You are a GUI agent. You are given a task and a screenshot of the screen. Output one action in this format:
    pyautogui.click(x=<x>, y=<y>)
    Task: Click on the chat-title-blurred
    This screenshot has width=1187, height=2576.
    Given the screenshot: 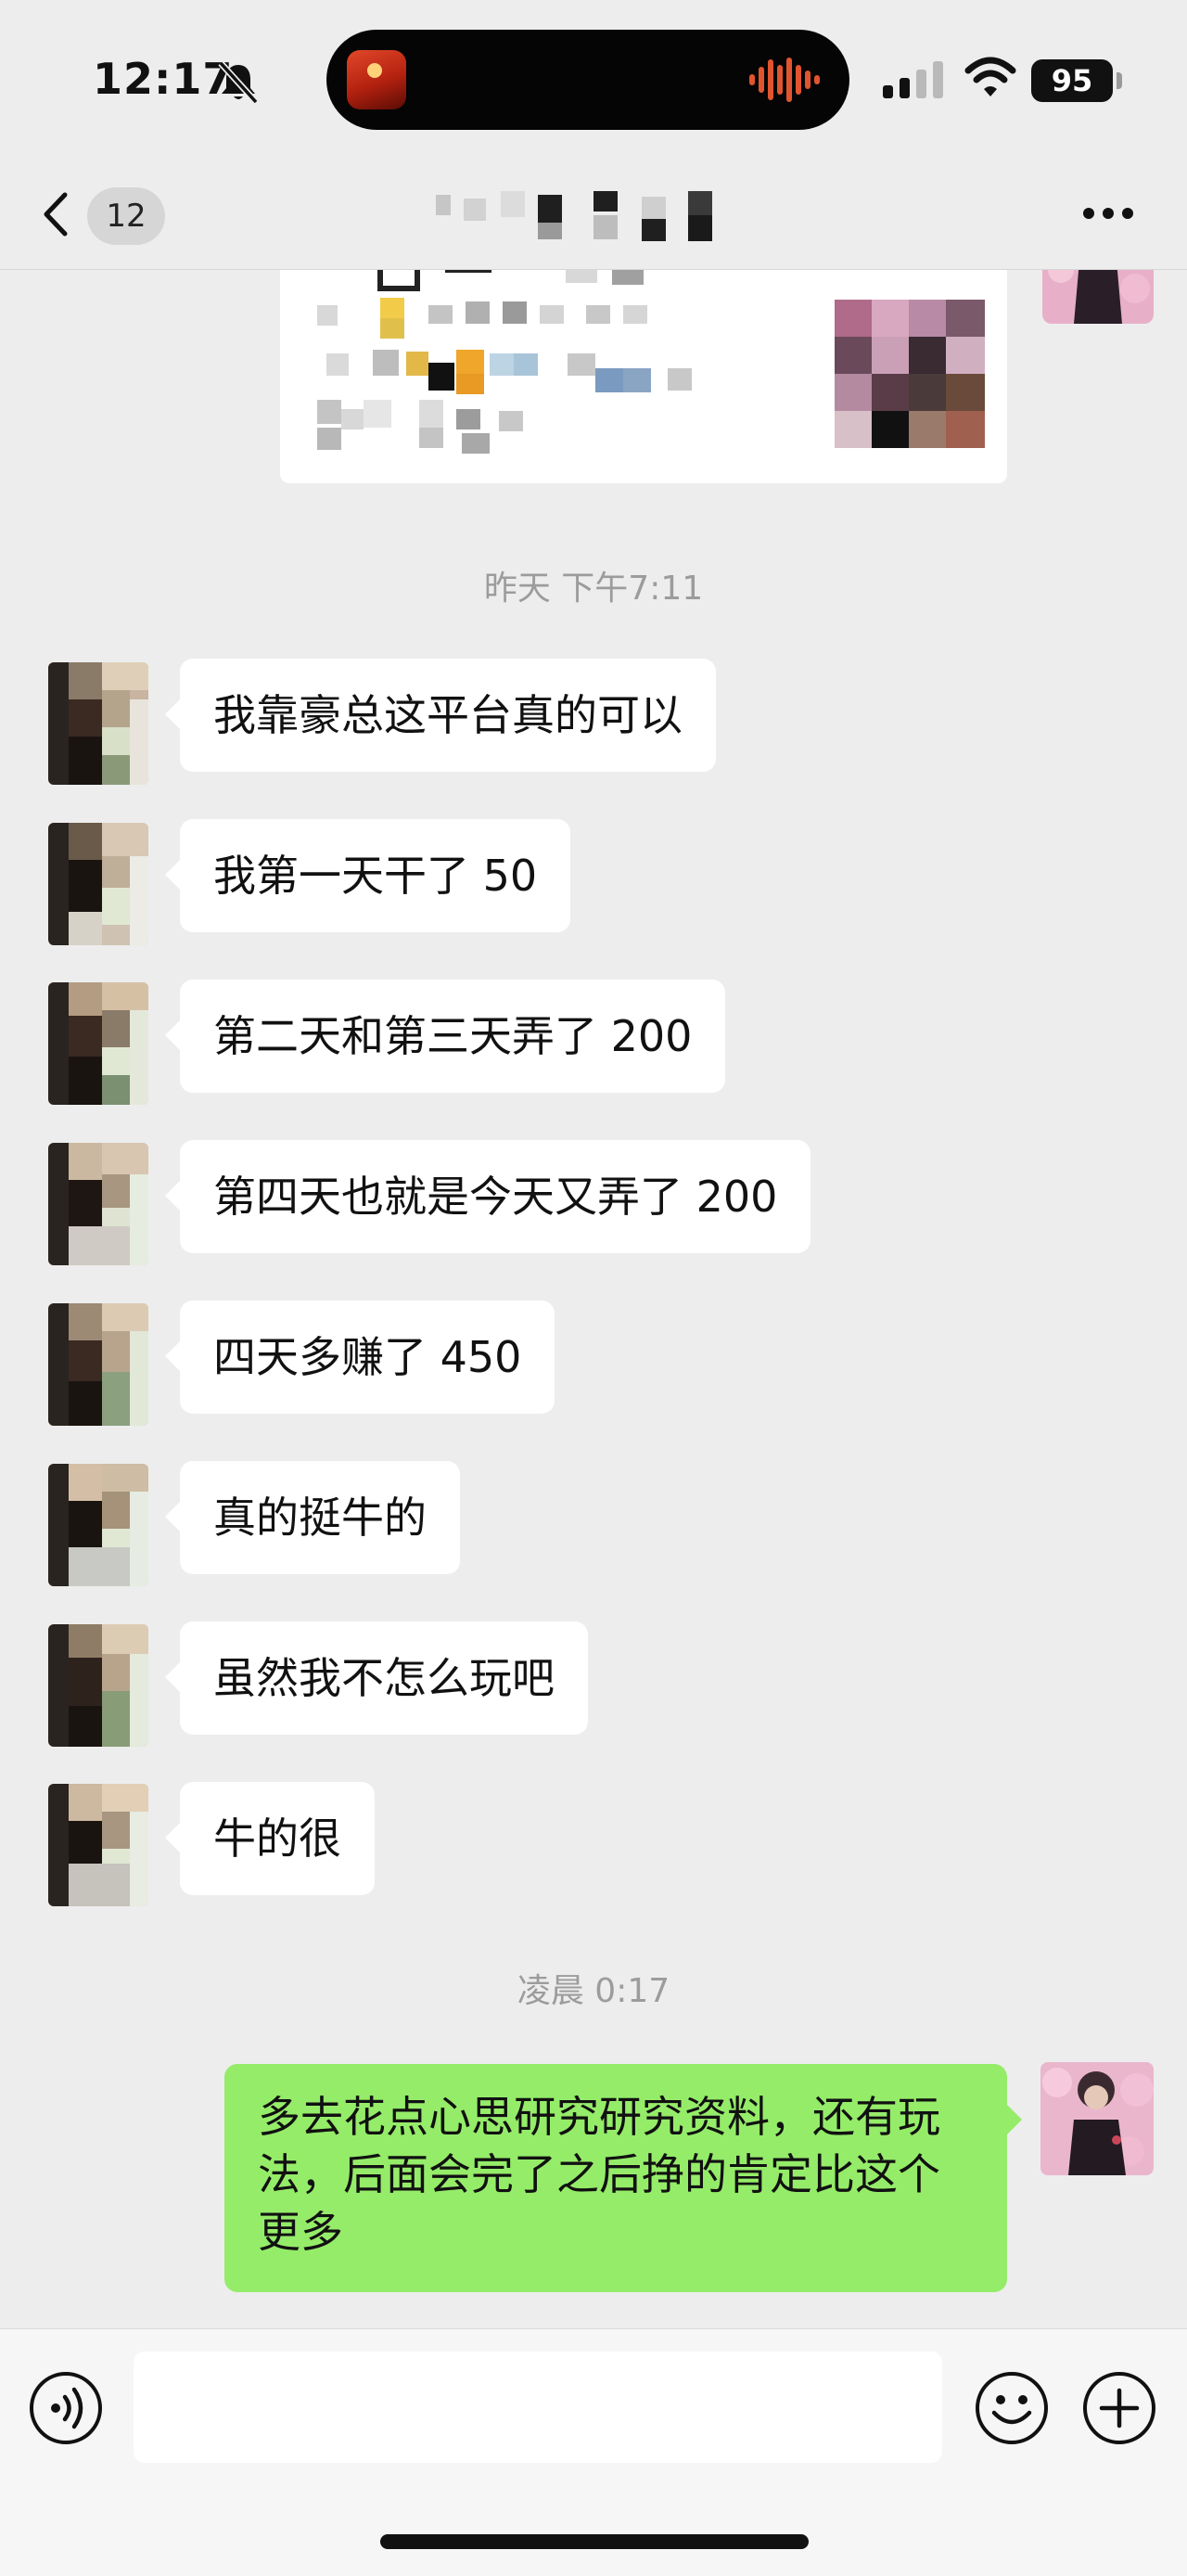 What is the action you would take?
    pyautogui.click(x=574, y=216)
    